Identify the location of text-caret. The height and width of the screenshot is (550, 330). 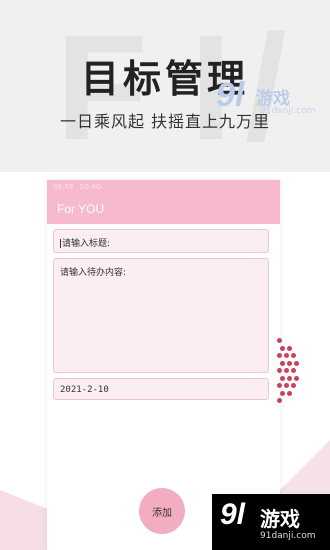
(60, 243).